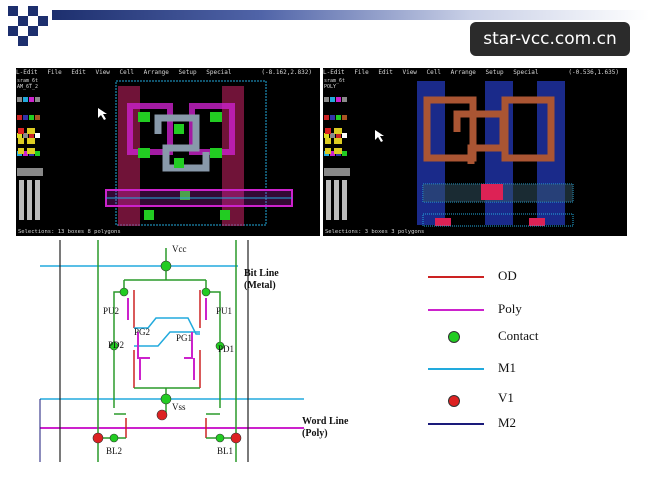 The height and width of the screenshot is (487, 649). What do you see at coordinates (456, 369) in the screenshot?
I see `legend-m1-swatch` at bounding box center [456, 369].